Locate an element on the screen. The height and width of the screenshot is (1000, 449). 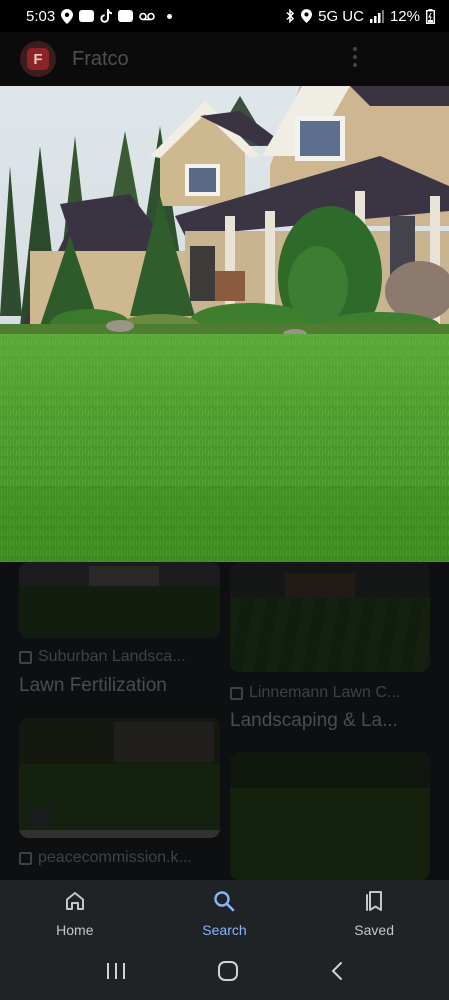
app-bar: F Fratco is located at coordinates (224, 59).